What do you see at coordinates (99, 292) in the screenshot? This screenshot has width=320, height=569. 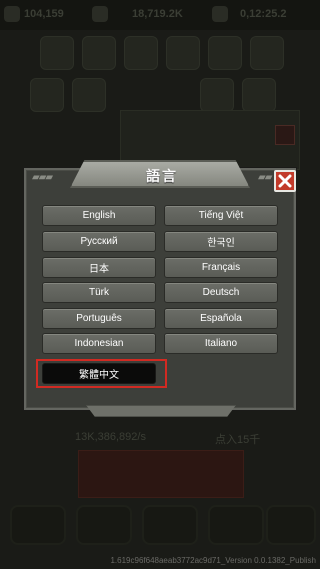 I see `language-option-turkish: Türk` at bounding box center [99, 292].